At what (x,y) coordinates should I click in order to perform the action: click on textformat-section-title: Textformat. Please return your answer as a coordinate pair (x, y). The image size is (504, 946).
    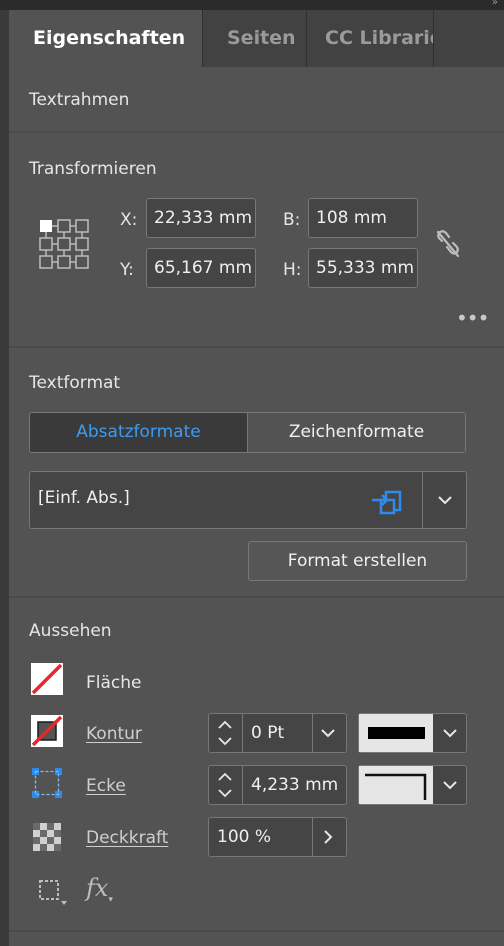
    Looking at the image, I should click on (75, 383).